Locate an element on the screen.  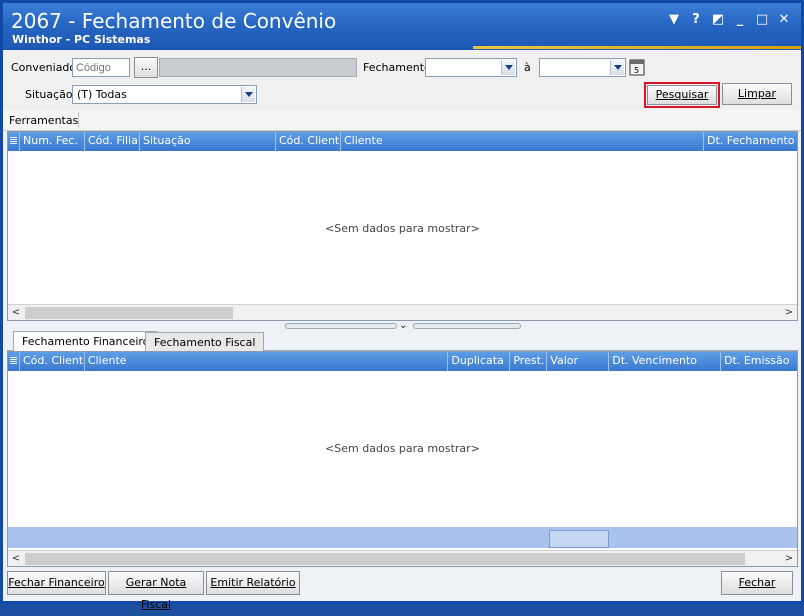
totals-bar is located at coordinates (402, 537).